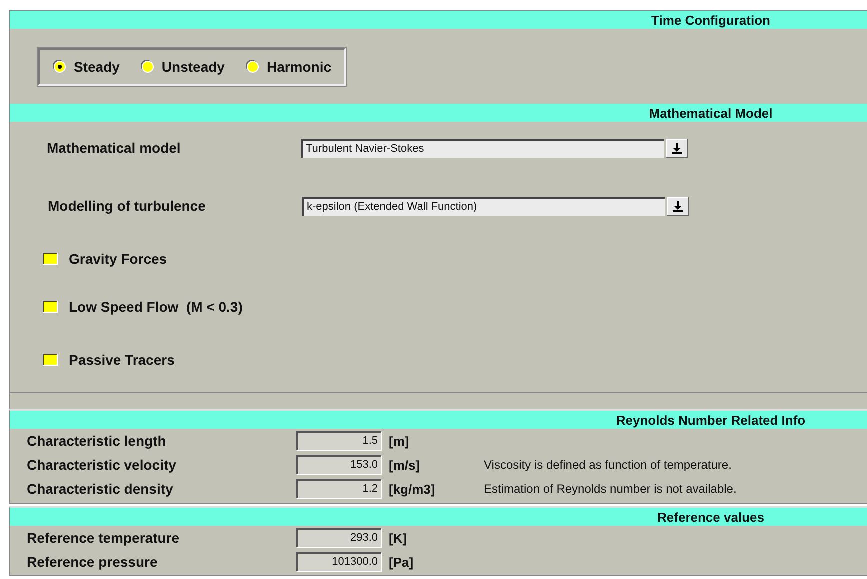 The image size is (867, 579). I want to click on section-title: Time Configuration, so click(711, 20).